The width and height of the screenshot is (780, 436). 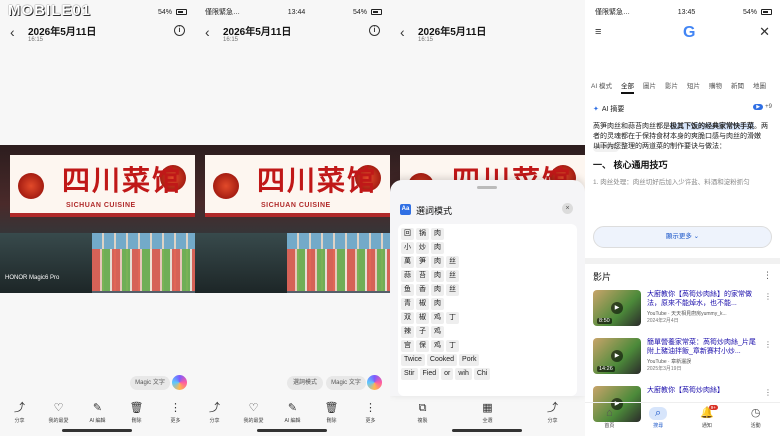 What do you see at coordinates (693, 87) in the screenshot?
I see `search-tab: 短片` at bounding box center [693, 87].